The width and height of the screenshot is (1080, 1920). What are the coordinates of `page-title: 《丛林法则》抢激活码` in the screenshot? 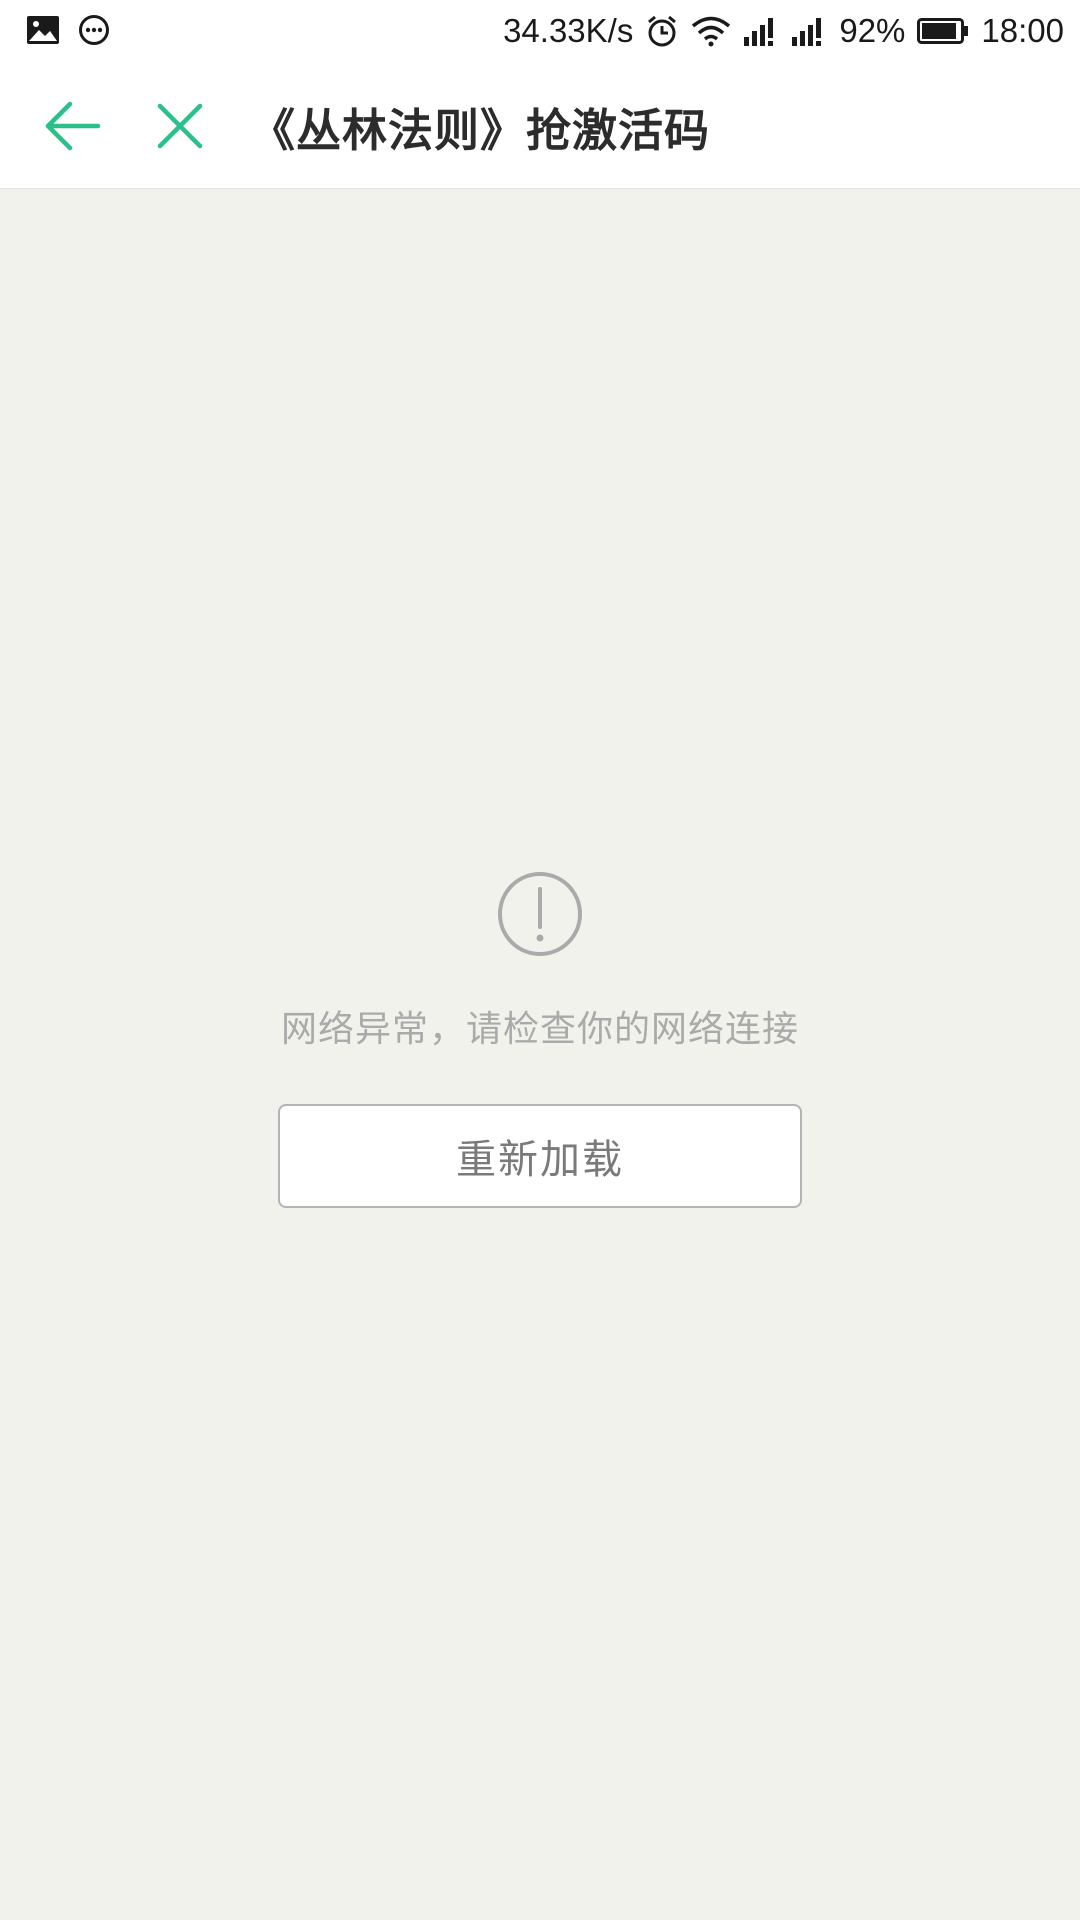 It's located at (480, 130).